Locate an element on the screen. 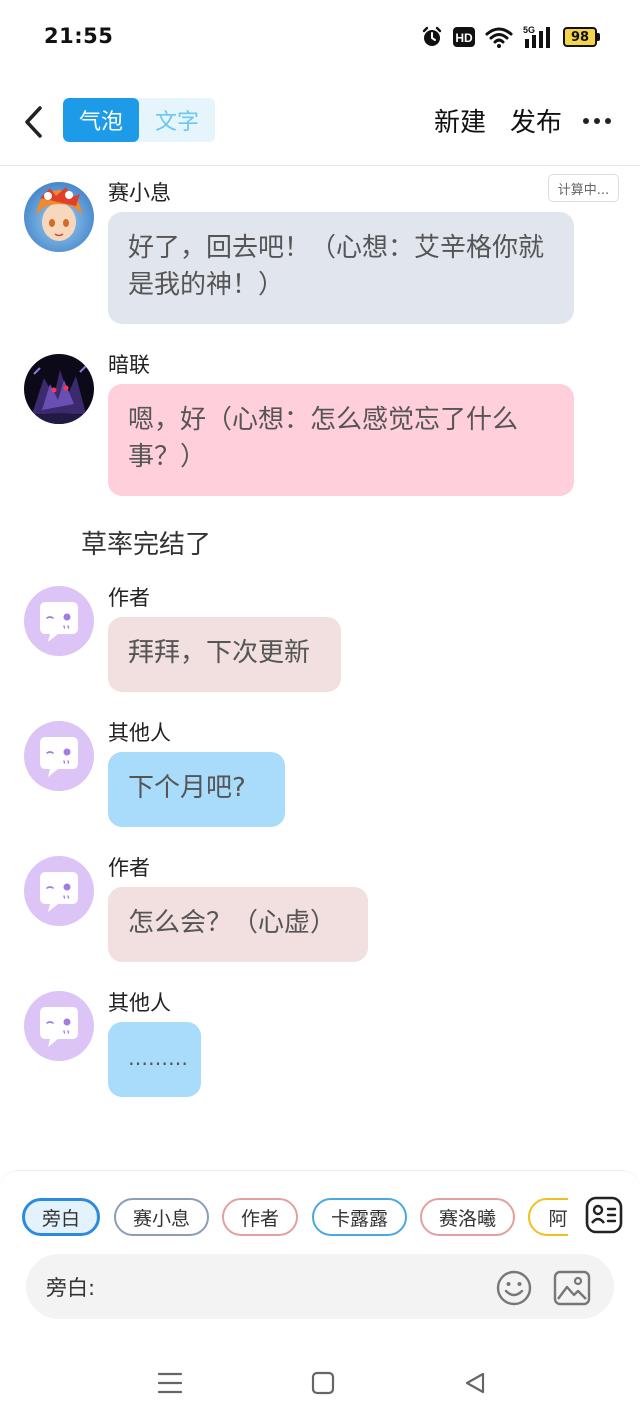 Image resolution: width=640 pixels, height=1422 pixels. hd-label: HD is located at coordinates (464, 38).